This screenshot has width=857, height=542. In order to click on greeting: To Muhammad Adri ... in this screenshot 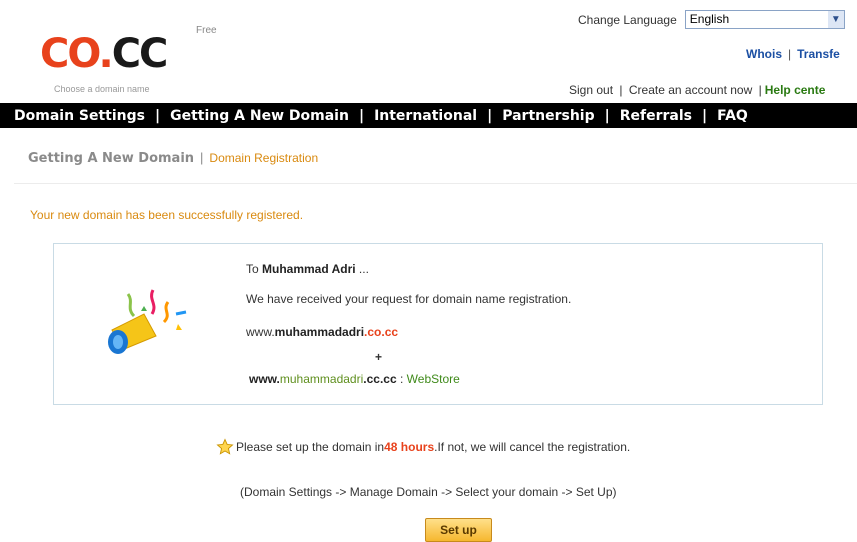, I will do `click(307, 269)`.